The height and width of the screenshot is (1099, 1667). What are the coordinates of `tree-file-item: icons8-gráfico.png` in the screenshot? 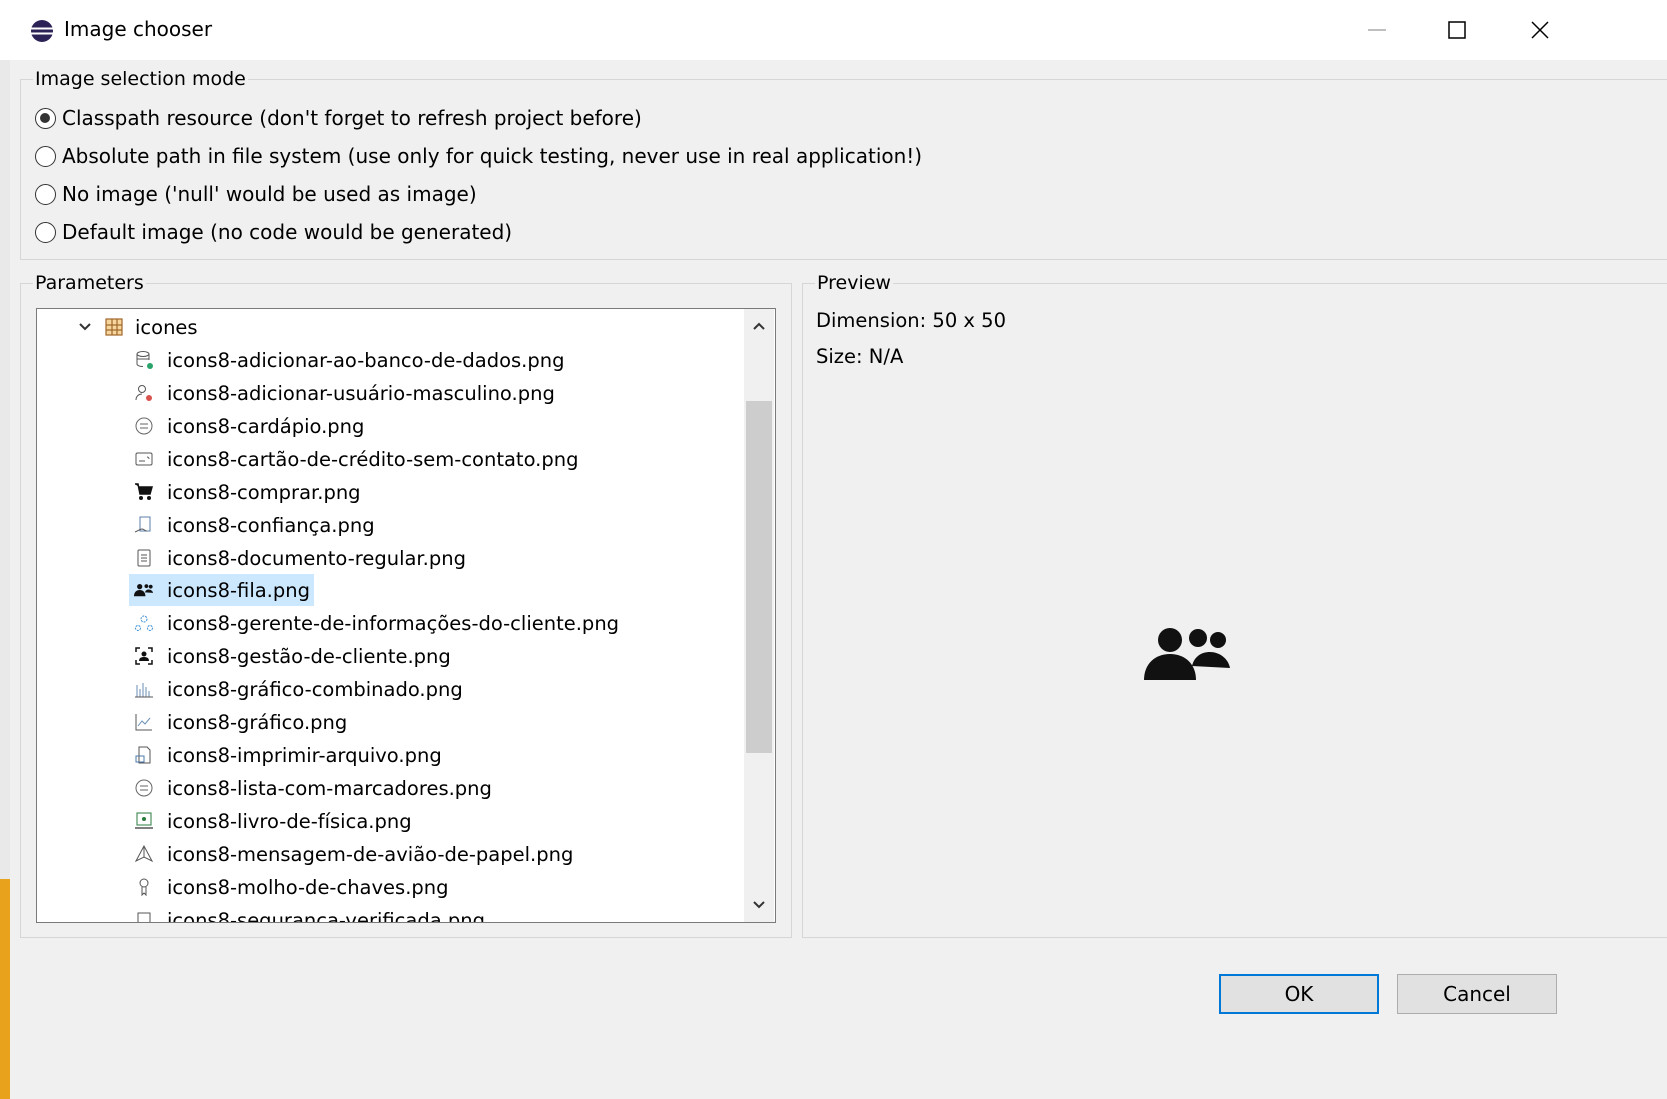 It's located at (240, 722).